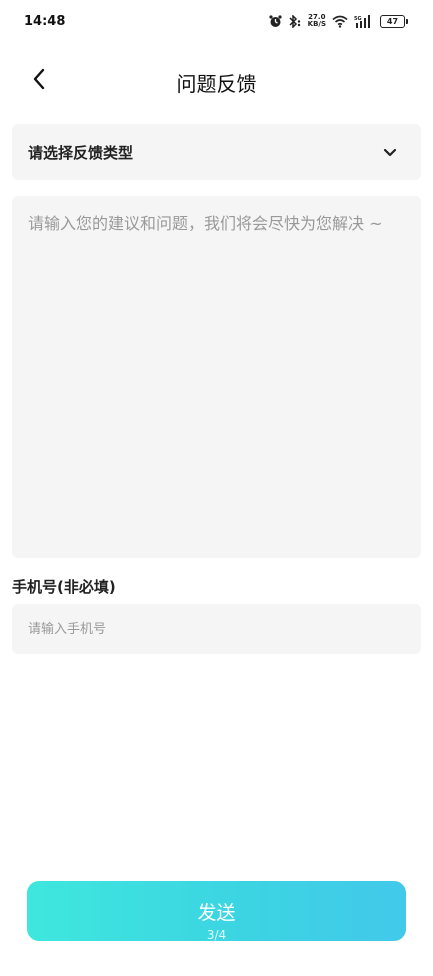 The width and height of the screenshot is (433, 976). Describe the element at coordinates (216, 912) in the screenshot. I see `send-button-label: 发送` at that location.